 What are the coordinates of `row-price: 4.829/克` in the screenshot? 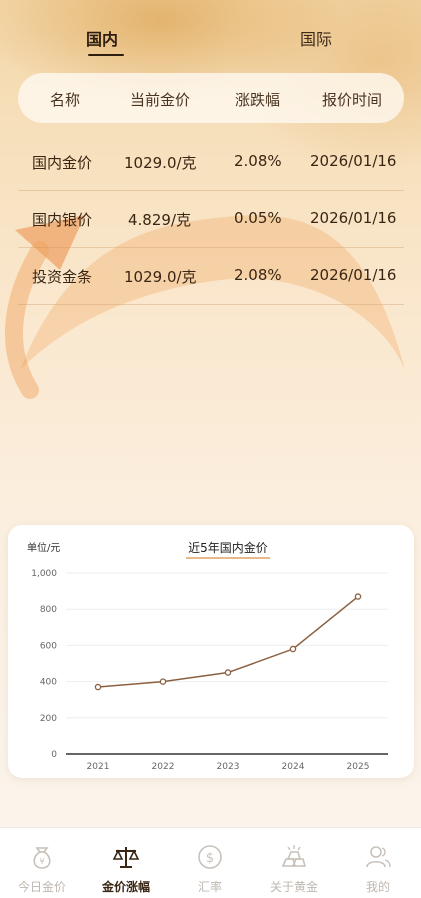 It's located at (159, 220).